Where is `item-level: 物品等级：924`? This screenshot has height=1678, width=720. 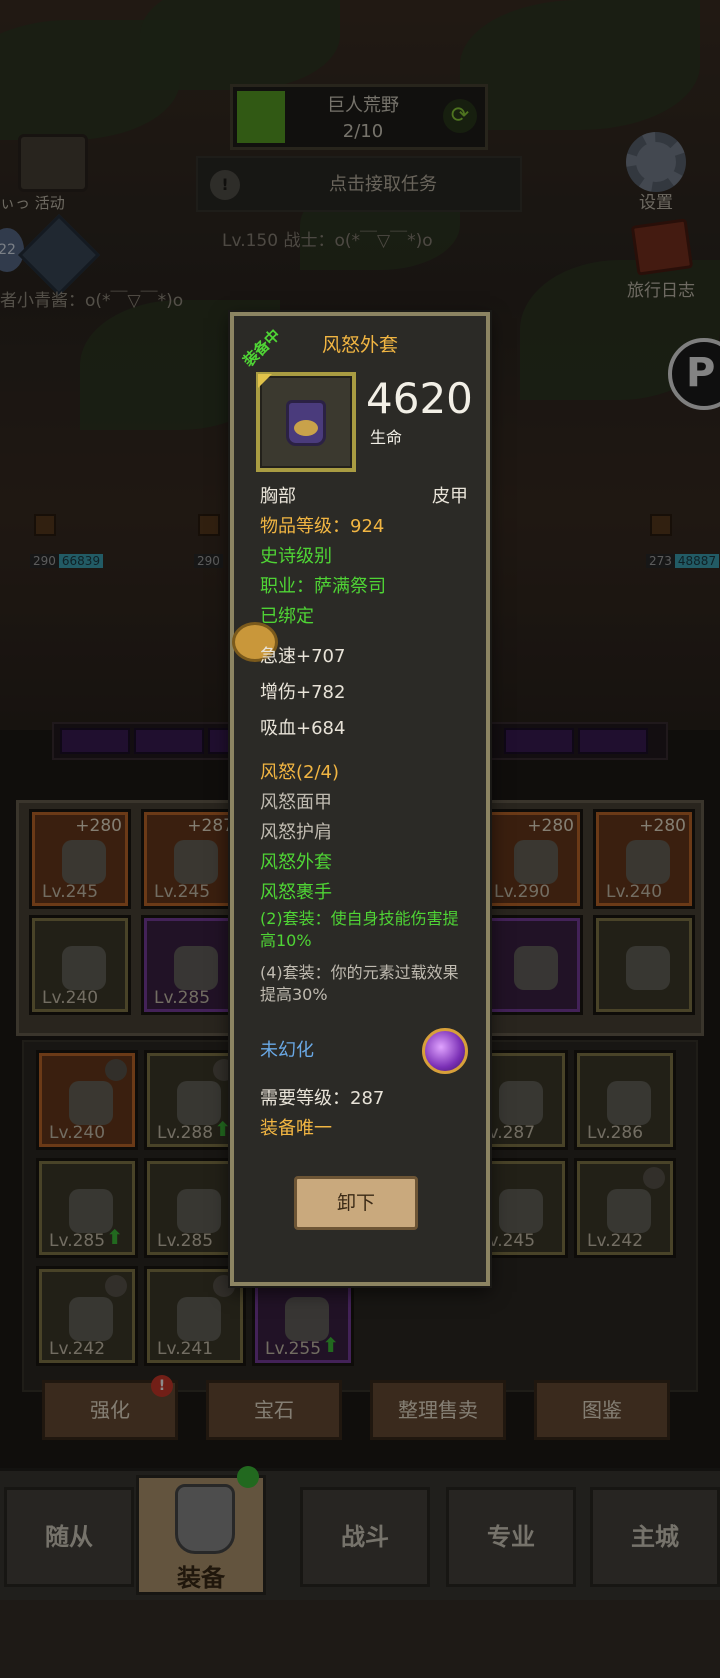 item-level: 物品等级：924 is located at coordinates (322, 526).